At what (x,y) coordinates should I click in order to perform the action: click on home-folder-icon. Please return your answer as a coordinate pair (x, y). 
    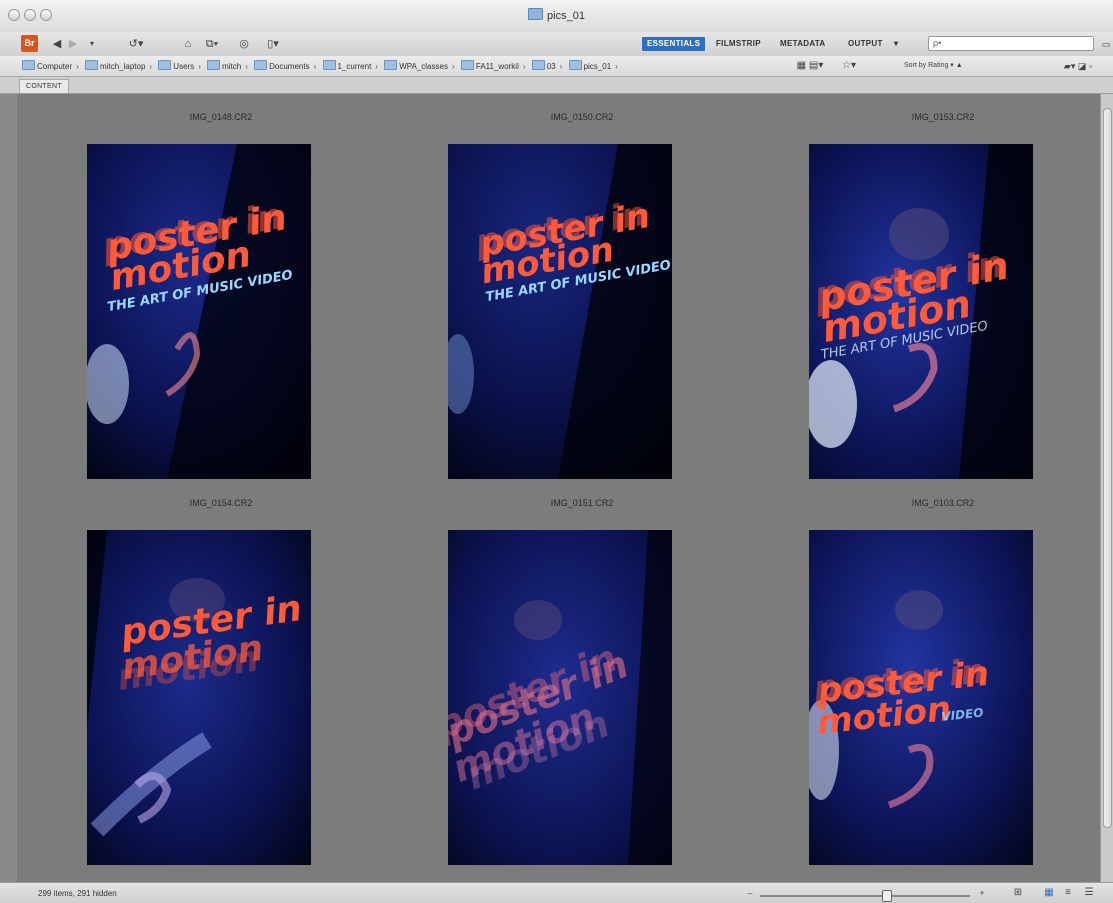
    Looking at the image, I should click on (214, 65).